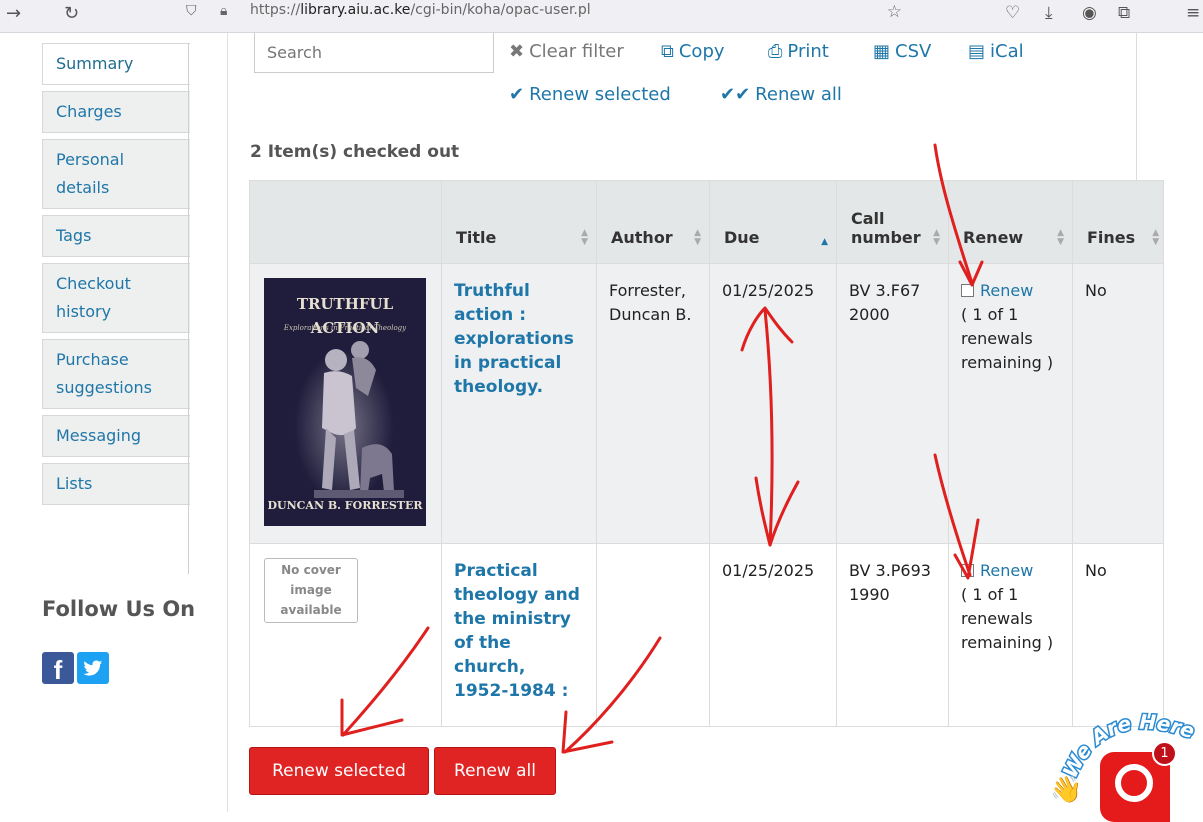 The height and width of the screenshot is (822, 1203). Describe the element at coordinates (311, 590) in the screenshot. I see `no-cover-placeholder: No cover image available` at that location.